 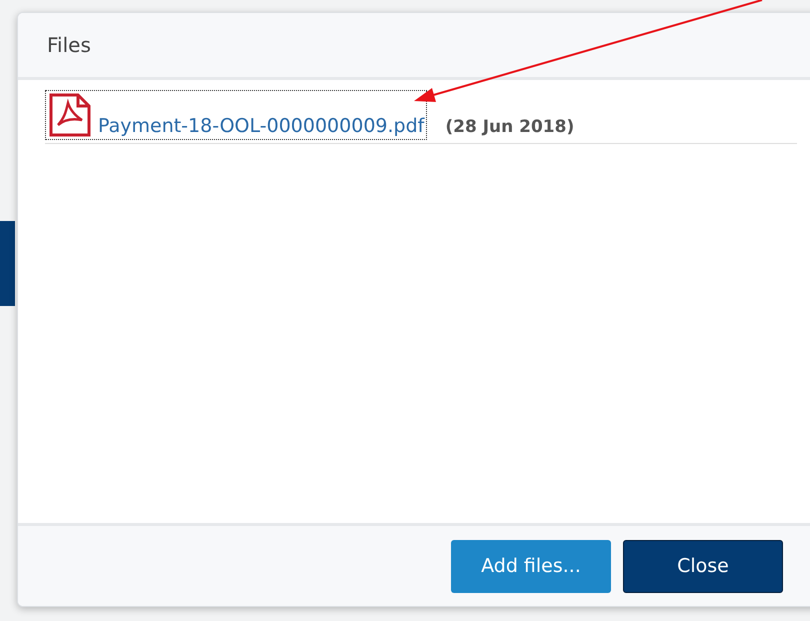 I want to click on file-link: Payment-18-OOL-0000000009.pdf, so click(x=236, y=115).